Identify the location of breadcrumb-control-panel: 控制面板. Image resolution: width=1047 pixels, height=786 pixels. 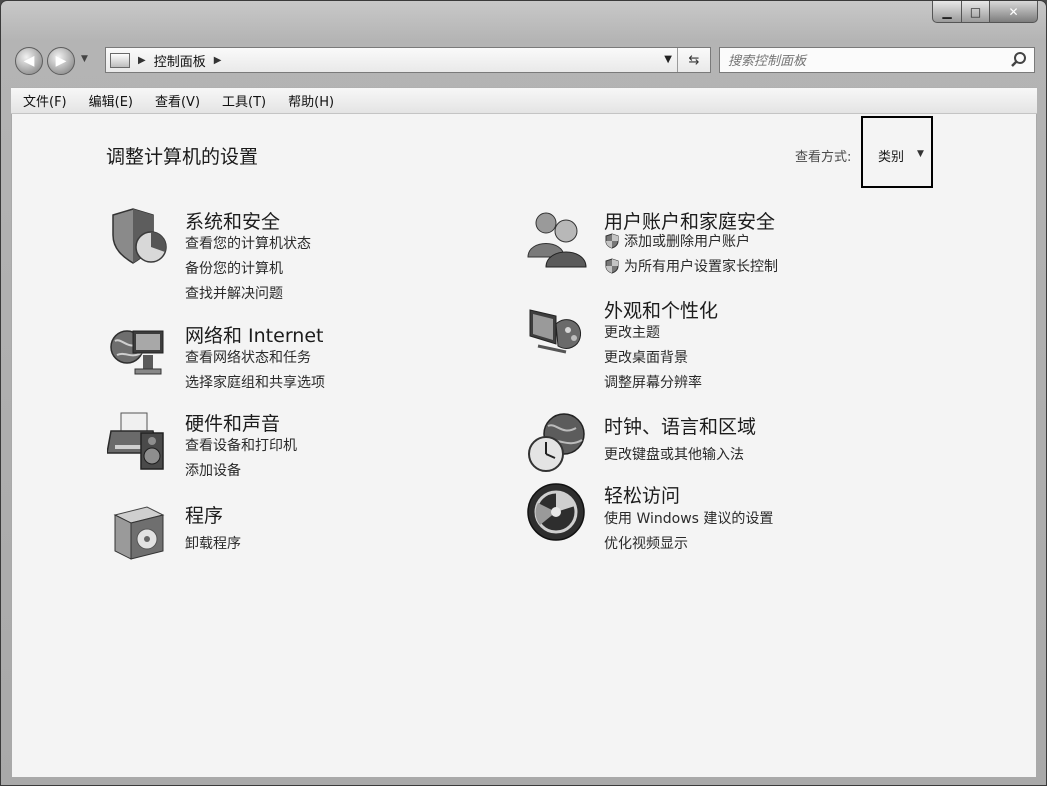
(180, 60).